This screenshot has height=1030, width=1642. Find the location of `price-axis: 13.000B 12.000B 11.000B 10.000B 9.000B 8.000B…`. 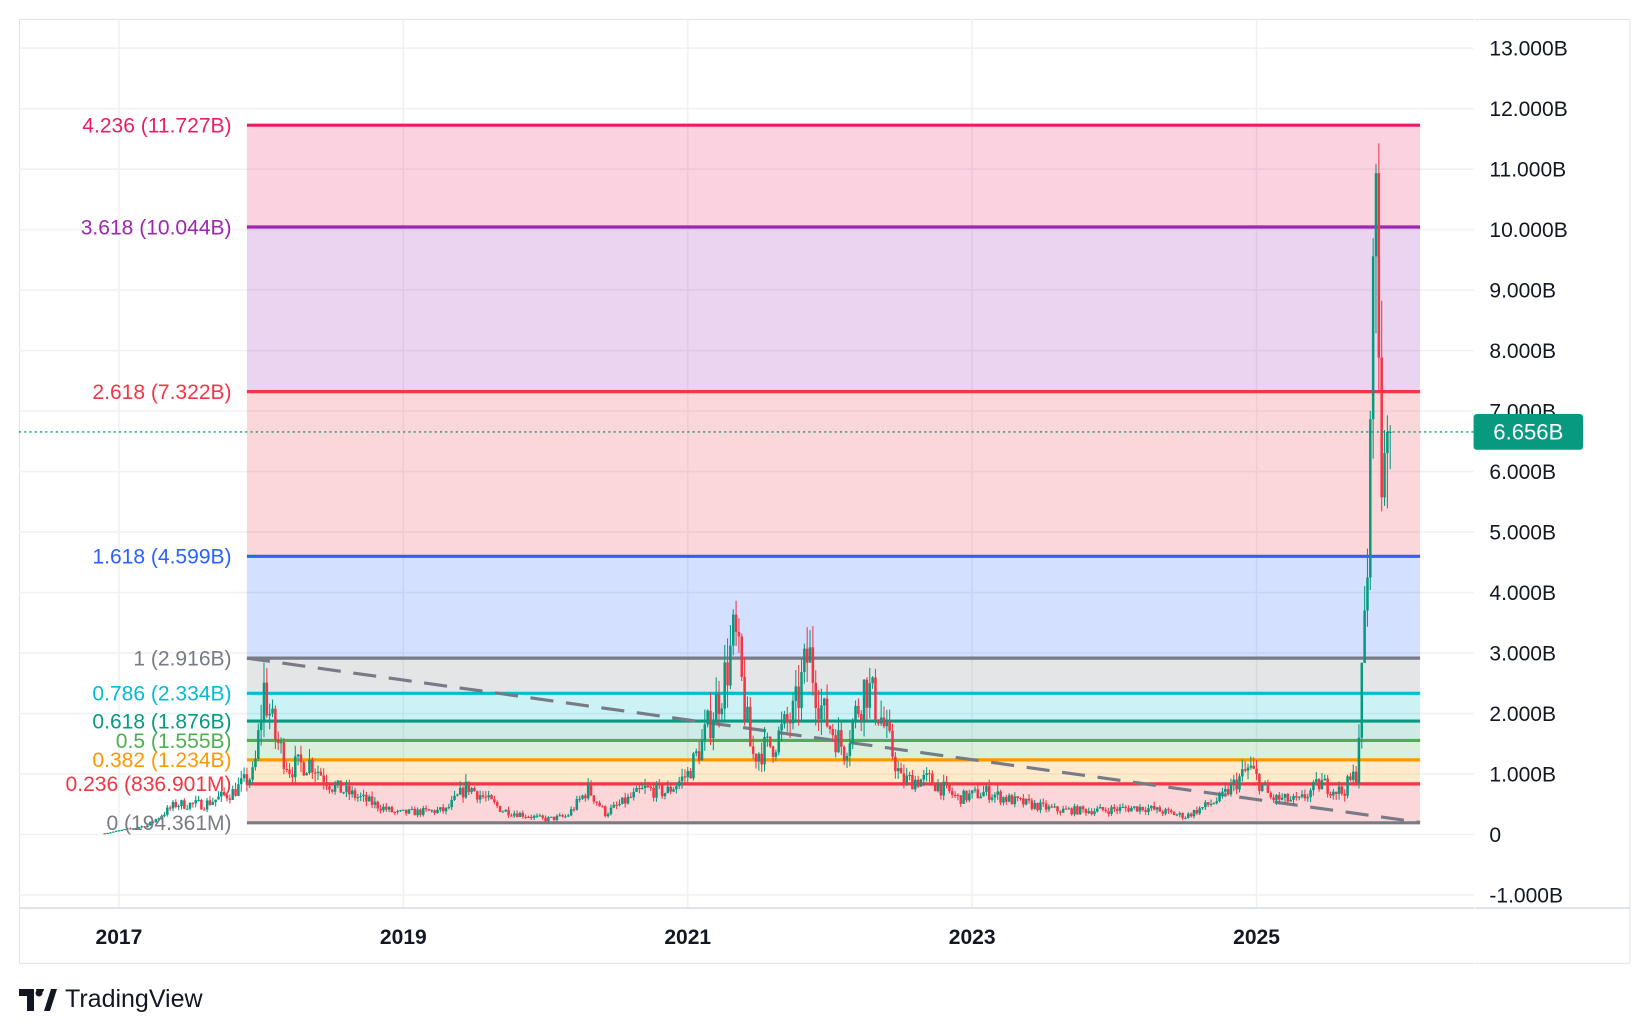

price-axis: 13.000B 12.000B 11.000B 10.000B 9.000B 8.000B… is located at coordinates (1528, 473).